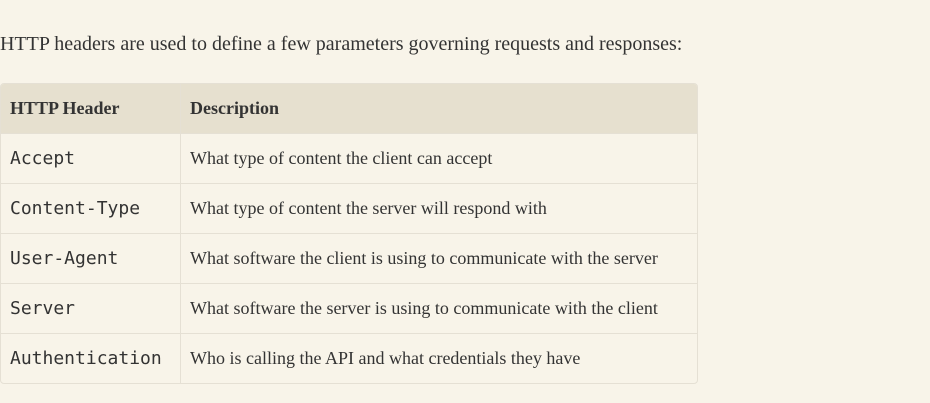  What do you see at coordinates (439, 108) in the screenshot?
I see `column-header-description: Description` at bounding box center [439, 108].